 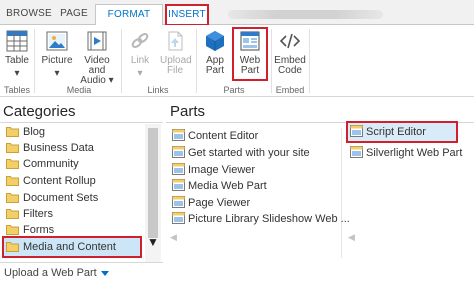 What do you see at coordinates (414, 153) in the screenshot?
I see `part-label: Silverlight Web Part` at bounding box center [414, 153].